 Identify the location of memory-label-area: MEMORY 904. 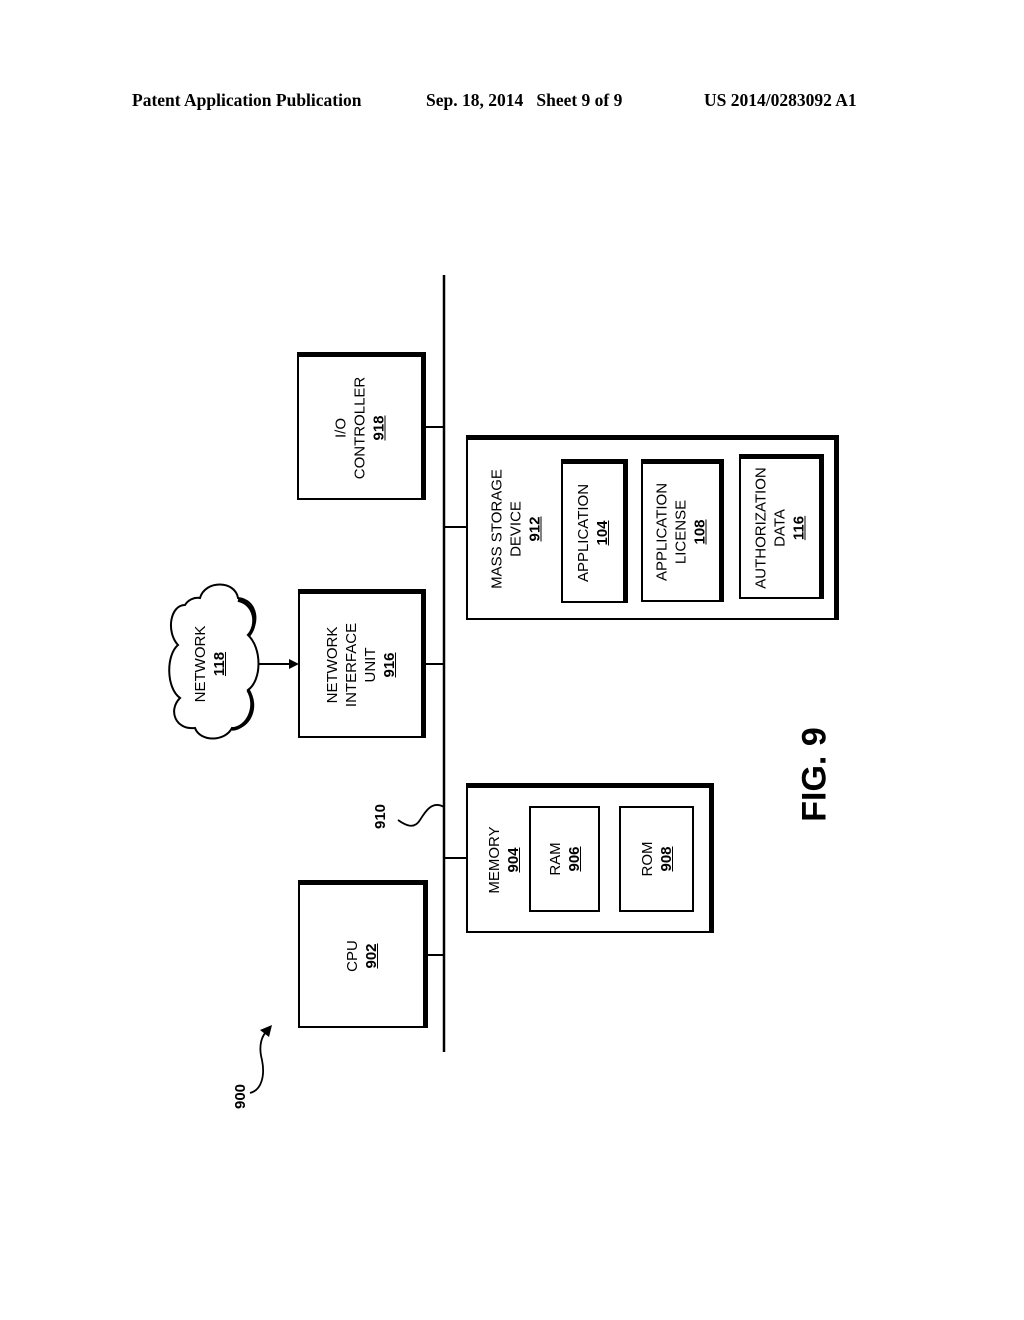
(504, 859).